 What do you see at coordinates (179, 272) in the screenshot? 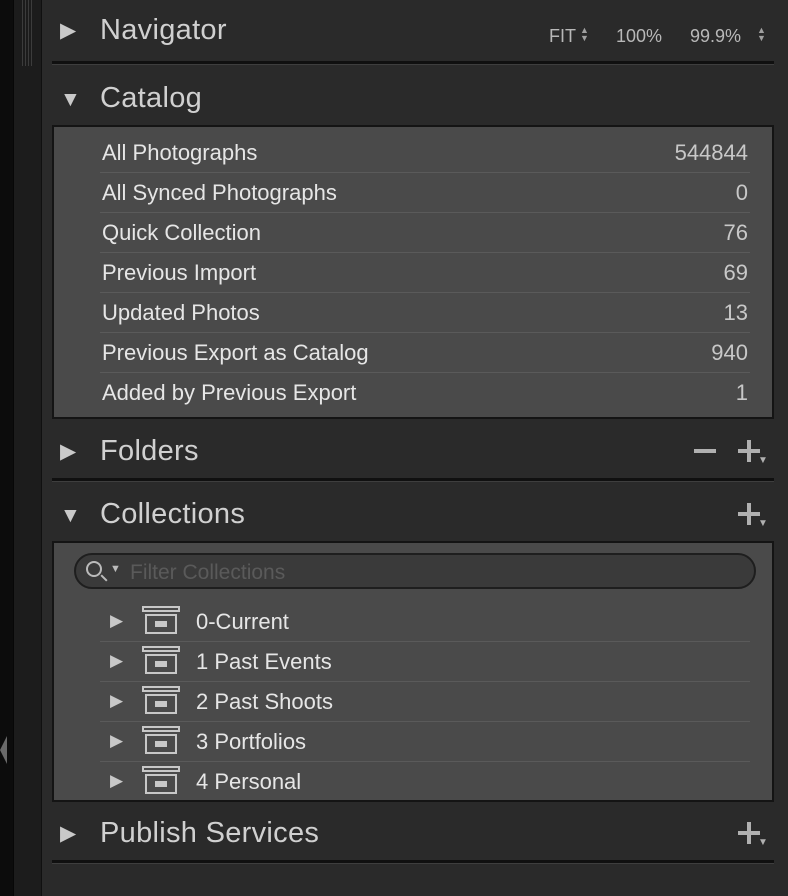
I see `catalog-item-label: Previous Import` at bounding box center [179, 272].